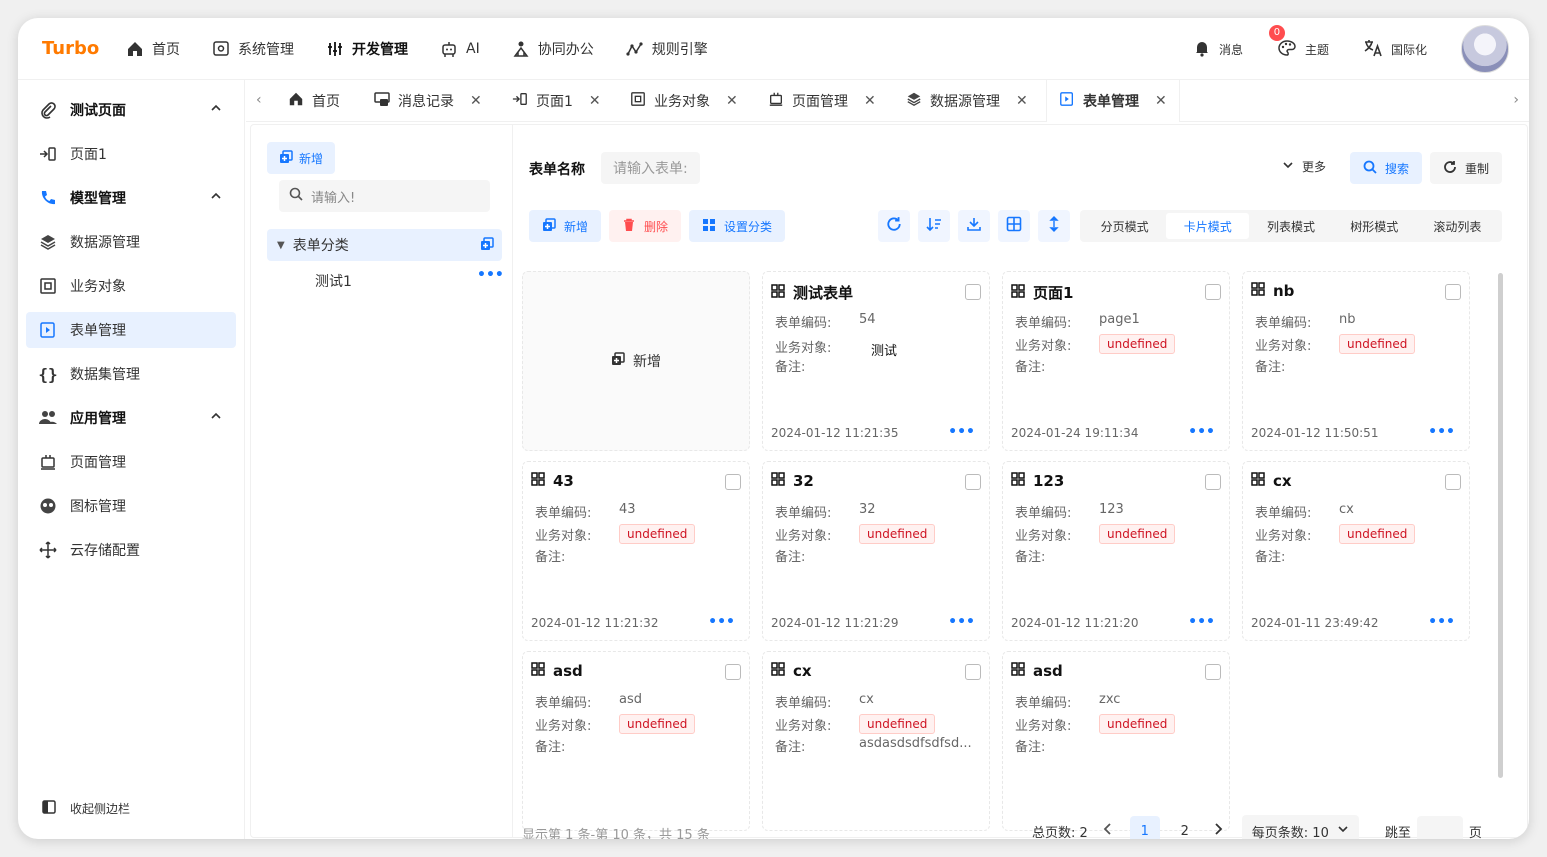 The height and width of the screenshot is (857, 1547). I want to click on page-1-button: 1, so click(1144, 827).